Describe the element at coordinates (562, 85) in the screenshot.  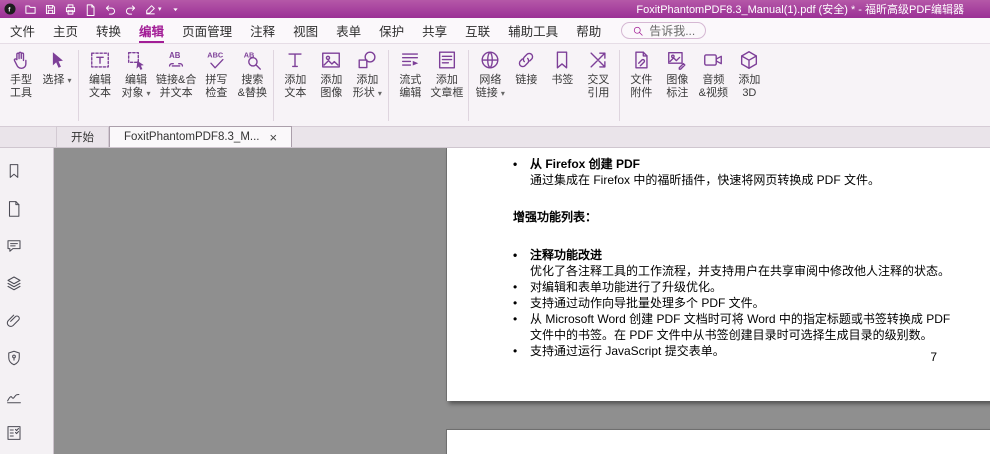
I see `ribbon-button-bookmark: 书签` at that location.